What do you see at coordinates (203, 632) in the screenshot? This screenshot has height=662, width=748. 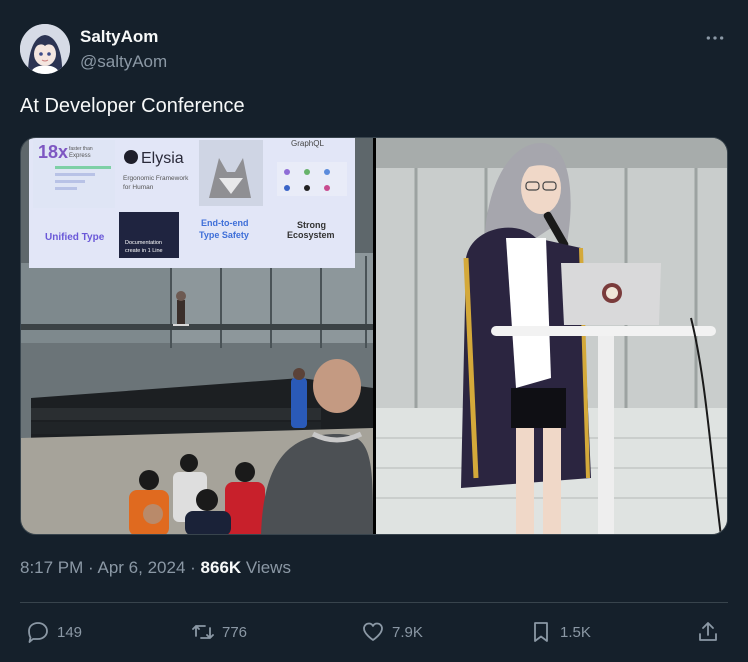 I see `retweet-icon` at bounding box center [203, 632].